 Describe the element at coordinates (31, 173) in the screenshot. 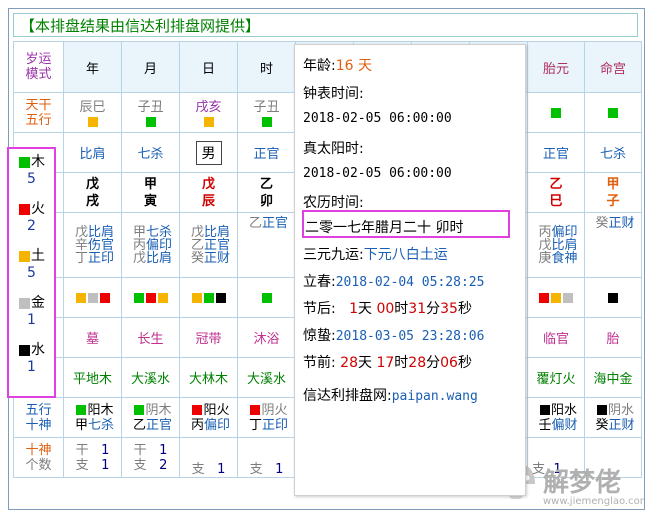

I see `element-wood: 木5` at that location.